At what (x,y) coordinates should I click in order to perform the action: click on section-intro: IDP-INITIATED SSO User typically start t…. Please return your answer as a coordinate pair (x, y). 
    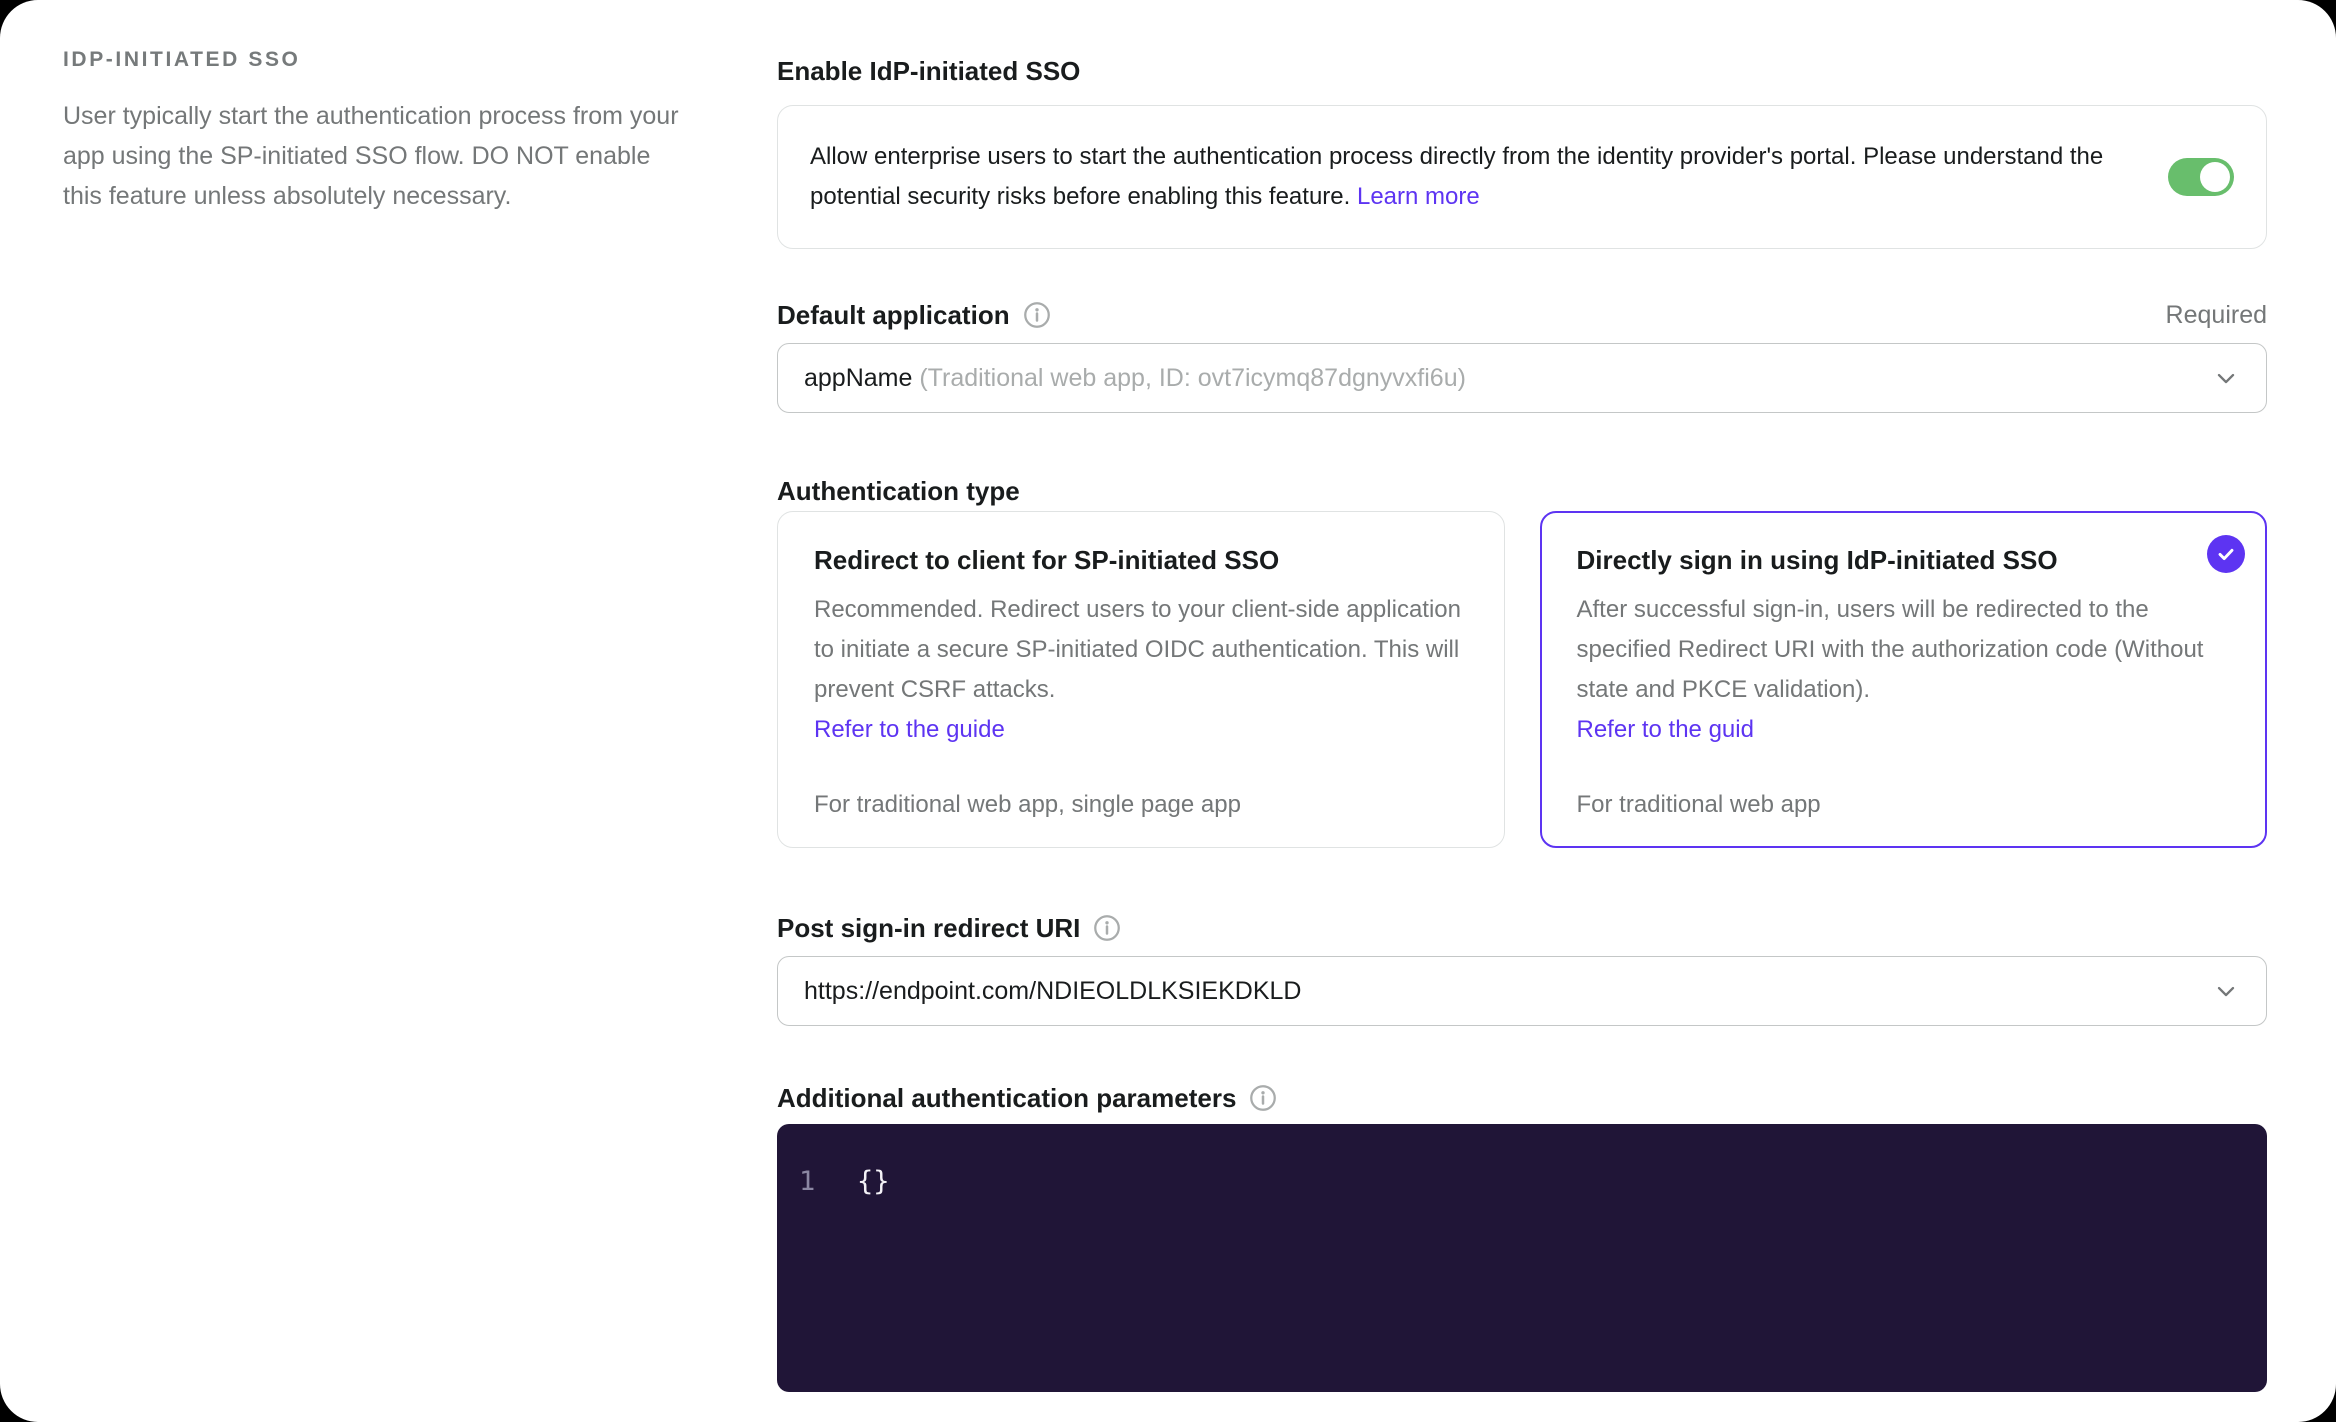
    Looking at the image, I should click on (373, 132).